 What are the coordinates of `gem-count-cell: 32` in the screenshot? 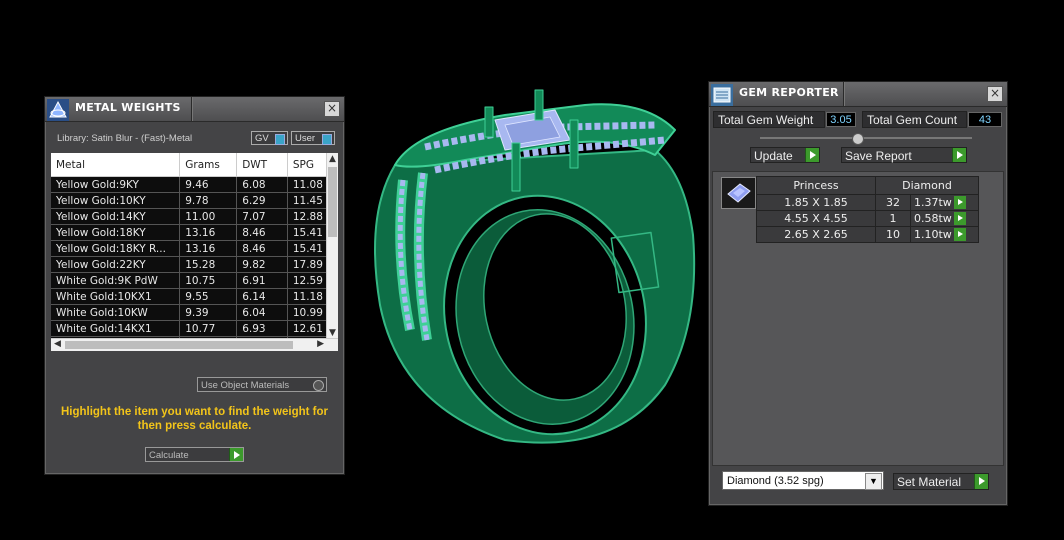 It's located at (893, 202).